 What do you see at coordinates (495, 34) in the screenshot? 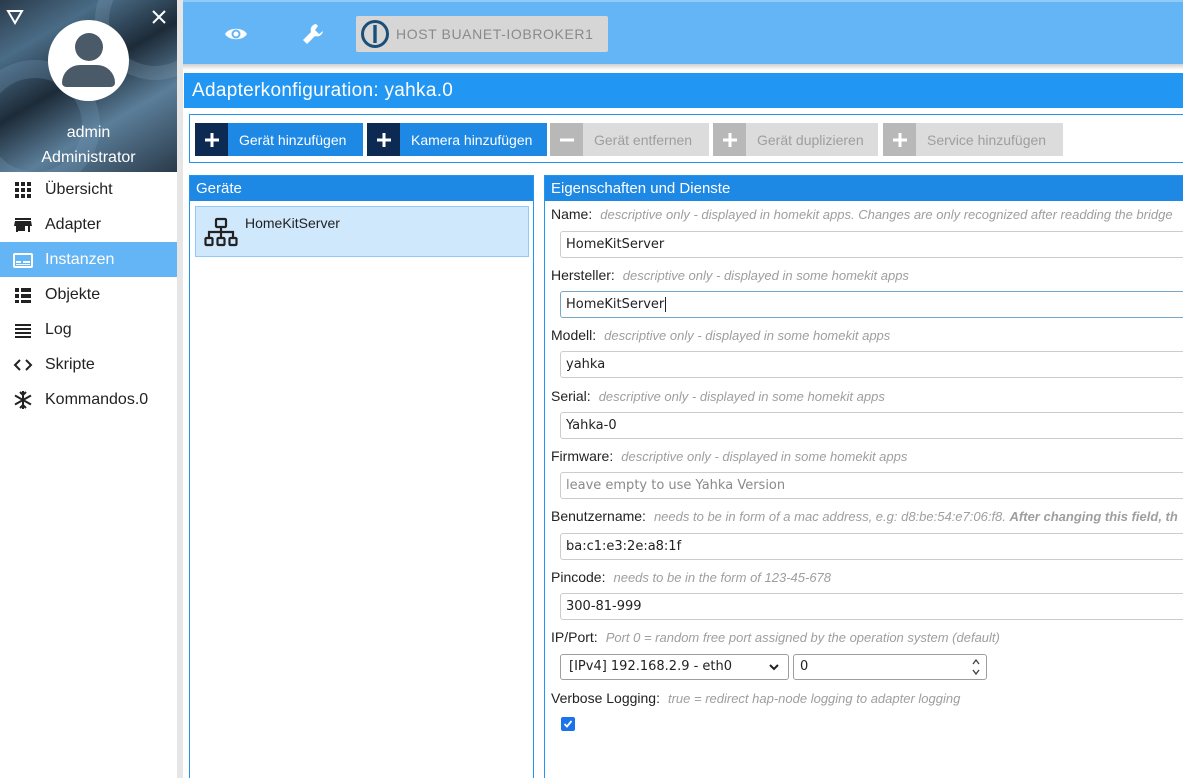
I see `host-label: HOST BUANET-IOBROKER1` at bounding box center [495, 34].